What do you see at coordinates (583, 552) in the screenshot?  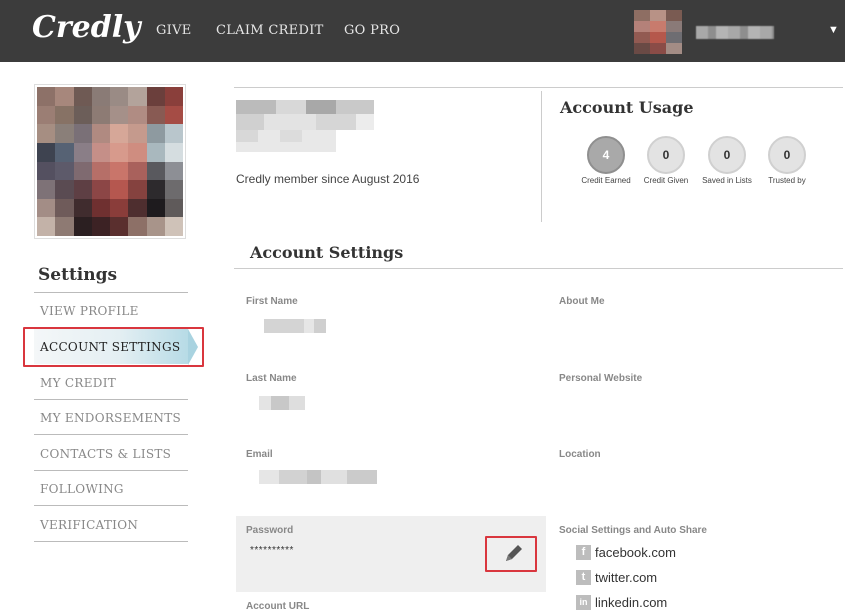 I see `facebook-icon: f` at bounding box center [583, 552].